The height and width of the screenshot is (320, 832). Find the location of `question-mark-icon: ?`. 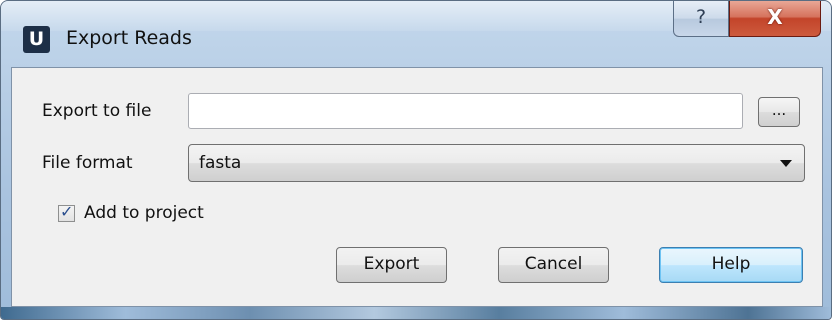

question-mark-icon: ? is located at coordinates (701, 17).